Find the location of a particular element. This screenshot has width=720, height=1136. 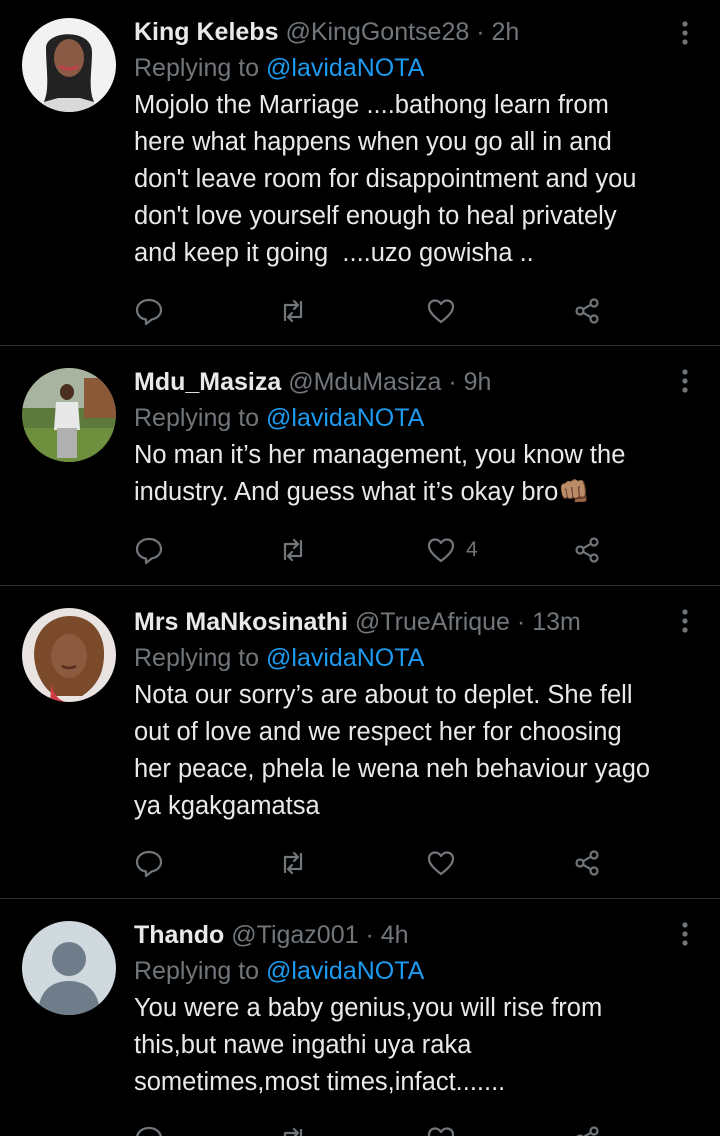

like-count: 4 is located at coordinates (472, 549).